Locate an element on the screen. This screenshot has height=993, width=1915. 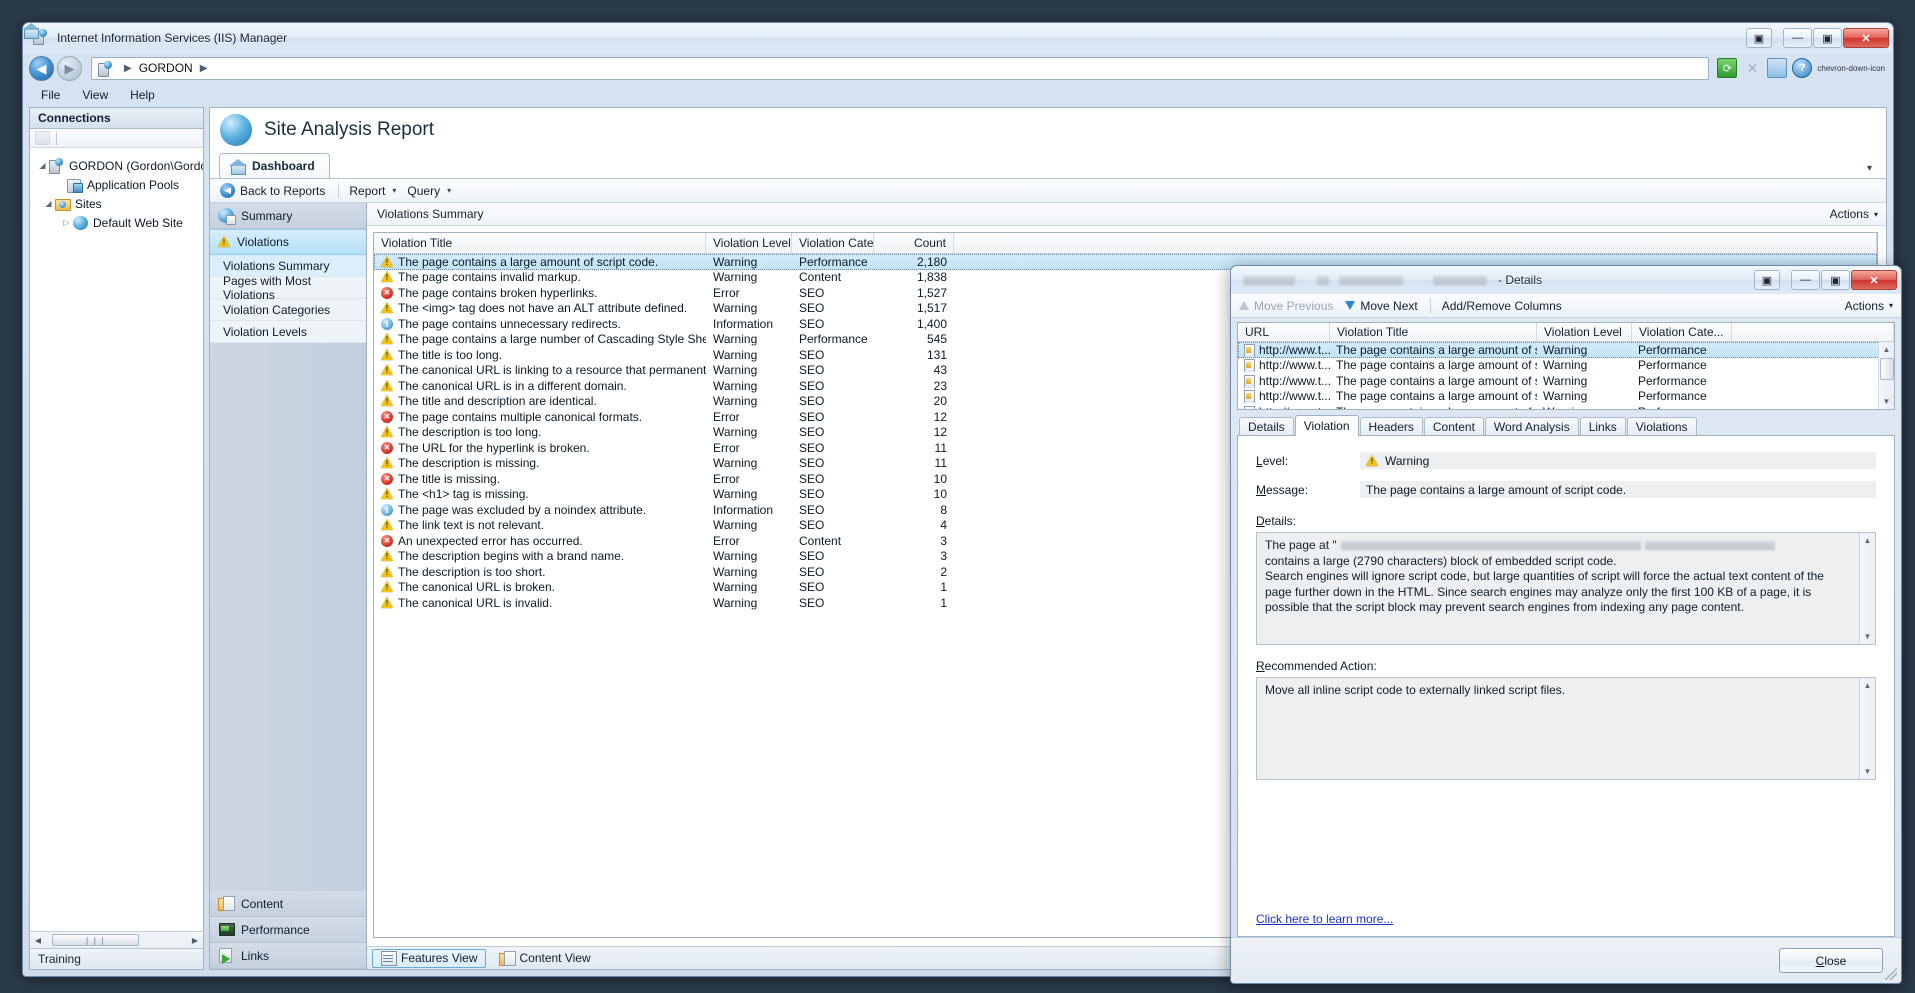
dialog-minimize-button: — is located at coordinates (1805, 280).